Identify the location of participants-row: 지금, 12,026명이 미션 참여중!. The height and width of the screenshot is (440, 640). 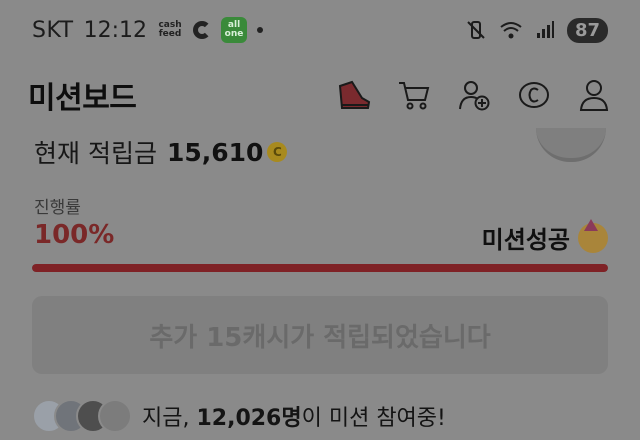
(239, 416).